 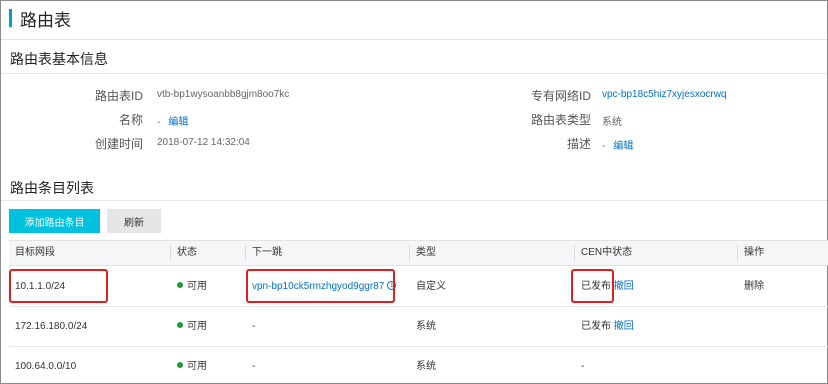 What do you see at coordinates (426, 252) in the screenshot?
I see `column-header-type: 类型` at bounding box center [426, 252].